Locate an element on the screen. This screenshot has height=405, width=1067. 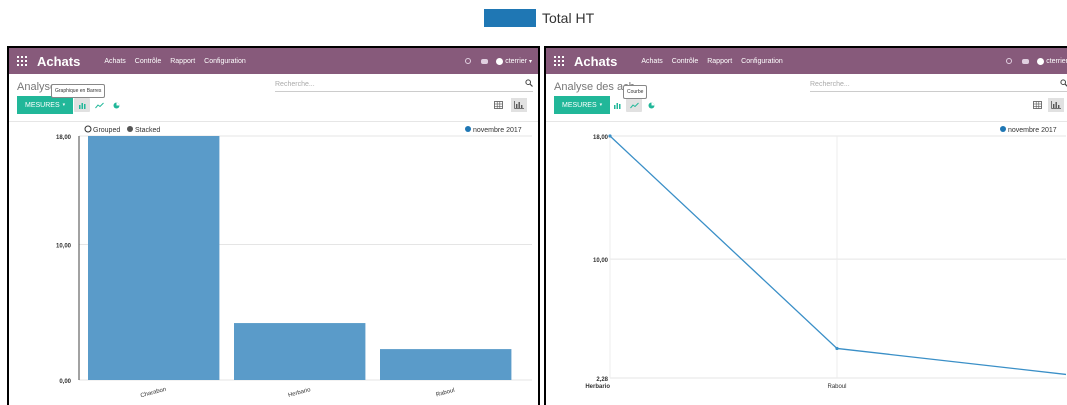
legend-swatch is located at coordinates (510, 18).